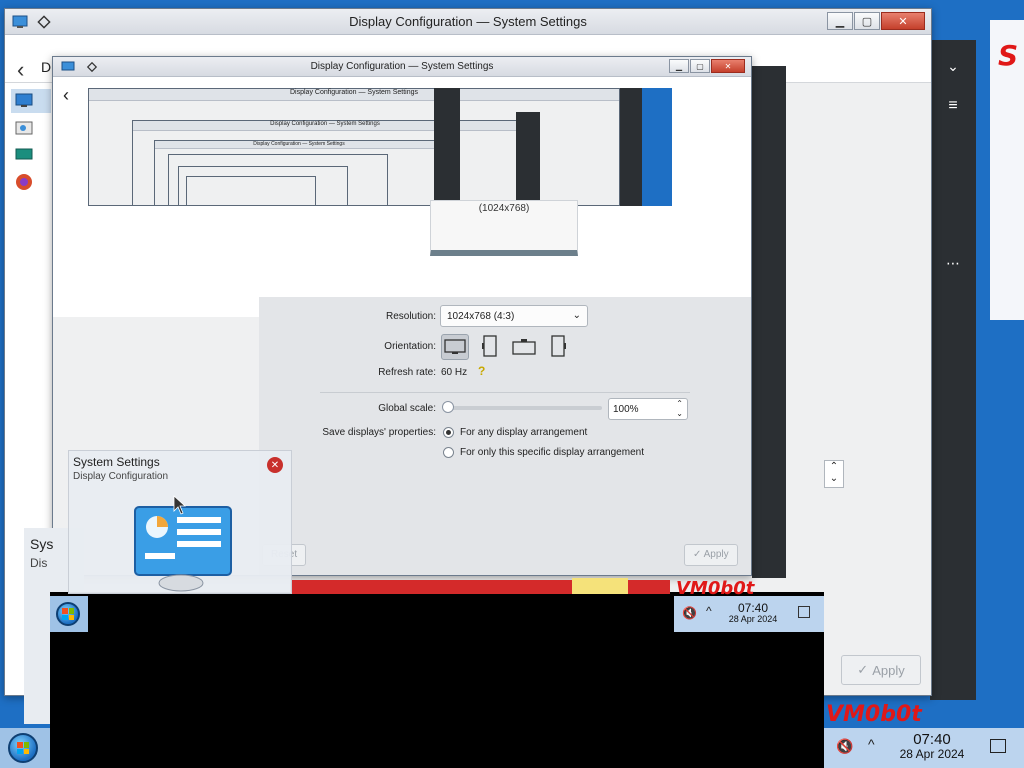 The width and height of the screenshot is (1024, 768). I want to click on inner-taskbar, so click(69, 614).